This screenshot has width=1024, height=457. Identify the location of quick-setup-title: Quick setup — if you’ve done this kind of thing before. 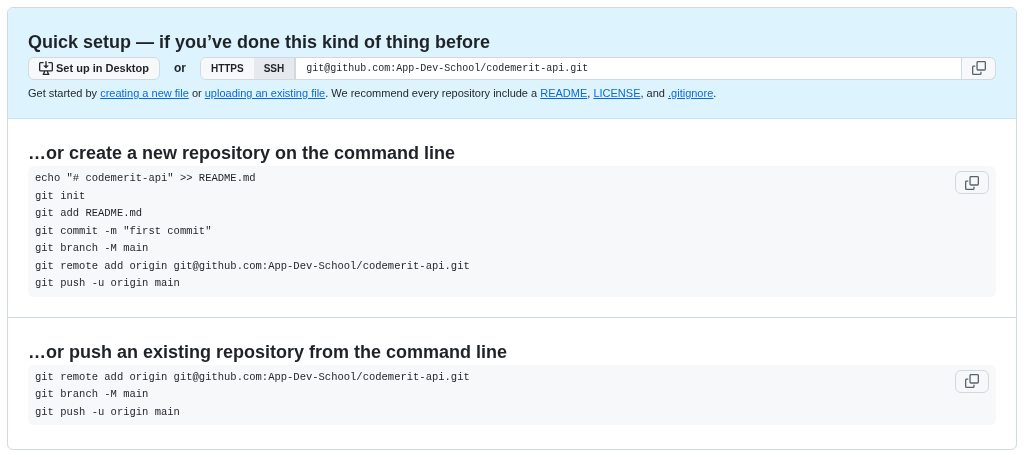
(260, 42).